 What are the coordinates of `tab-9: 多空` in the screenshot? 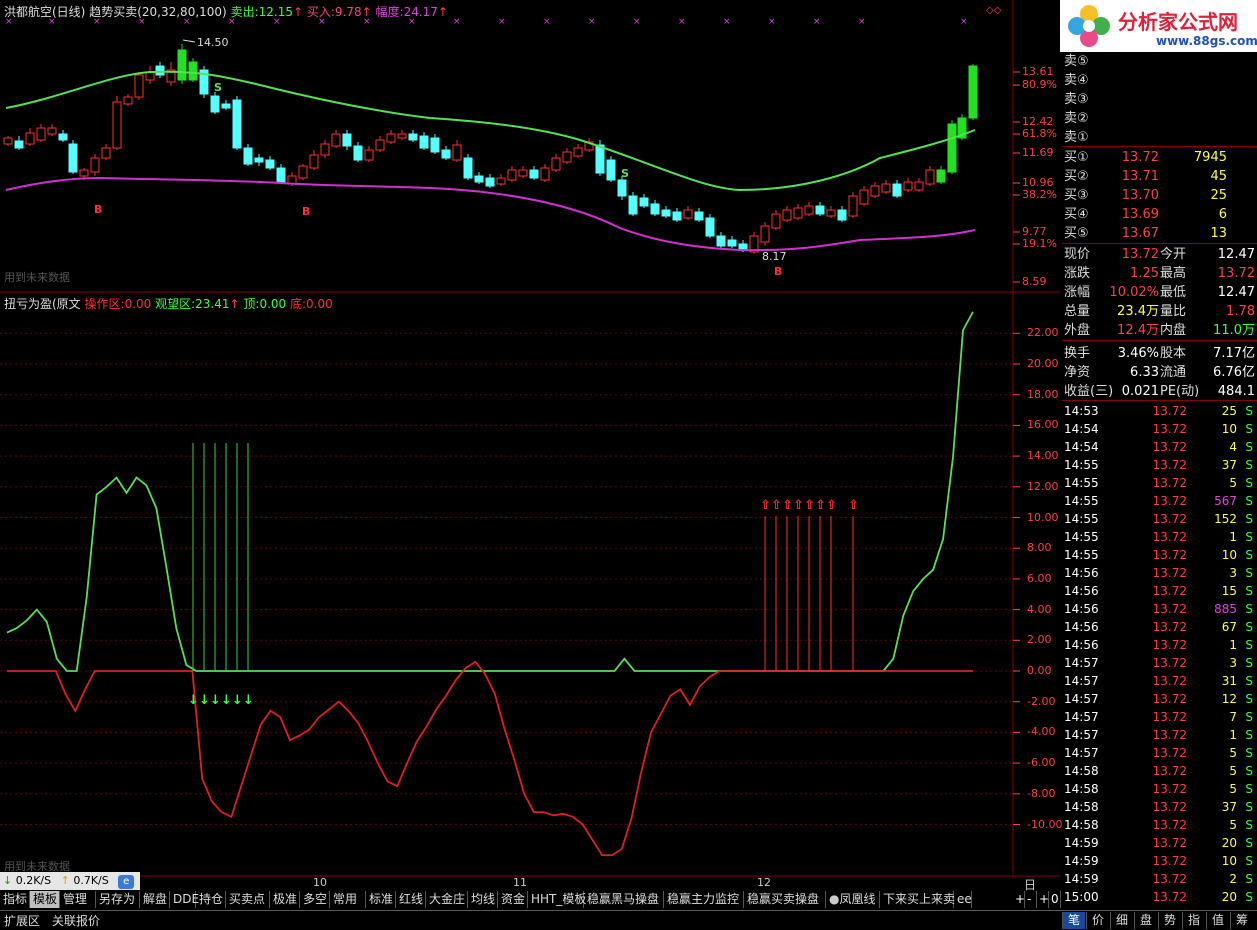 It's located at (315, 899).